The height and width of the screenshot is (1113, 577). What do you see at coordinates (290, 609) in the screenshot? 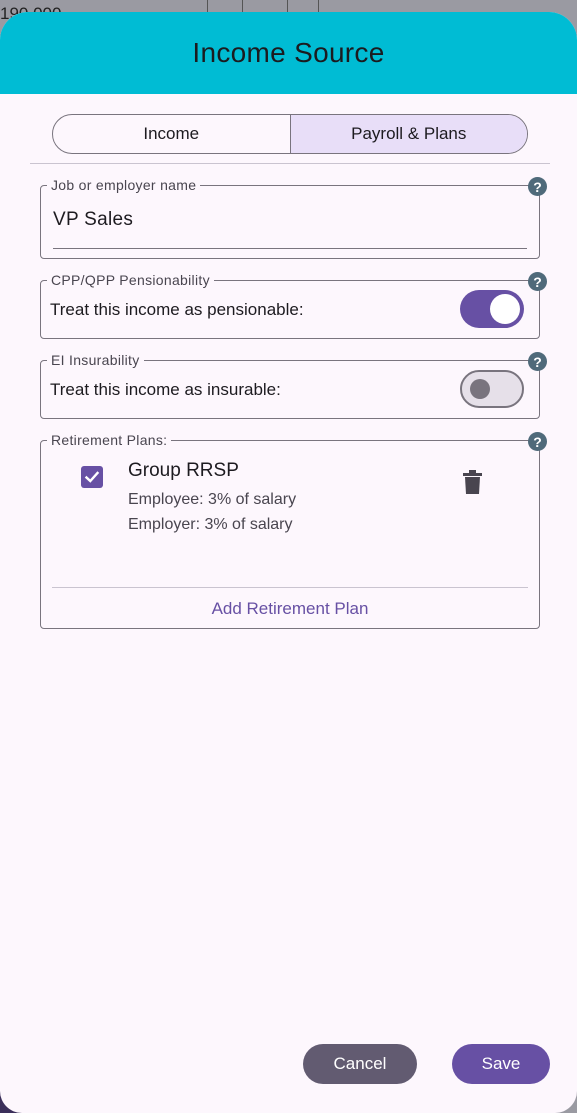
I see `add-retirement-plan-button: Add Retirement Plan` at bounding box center [290, 609].